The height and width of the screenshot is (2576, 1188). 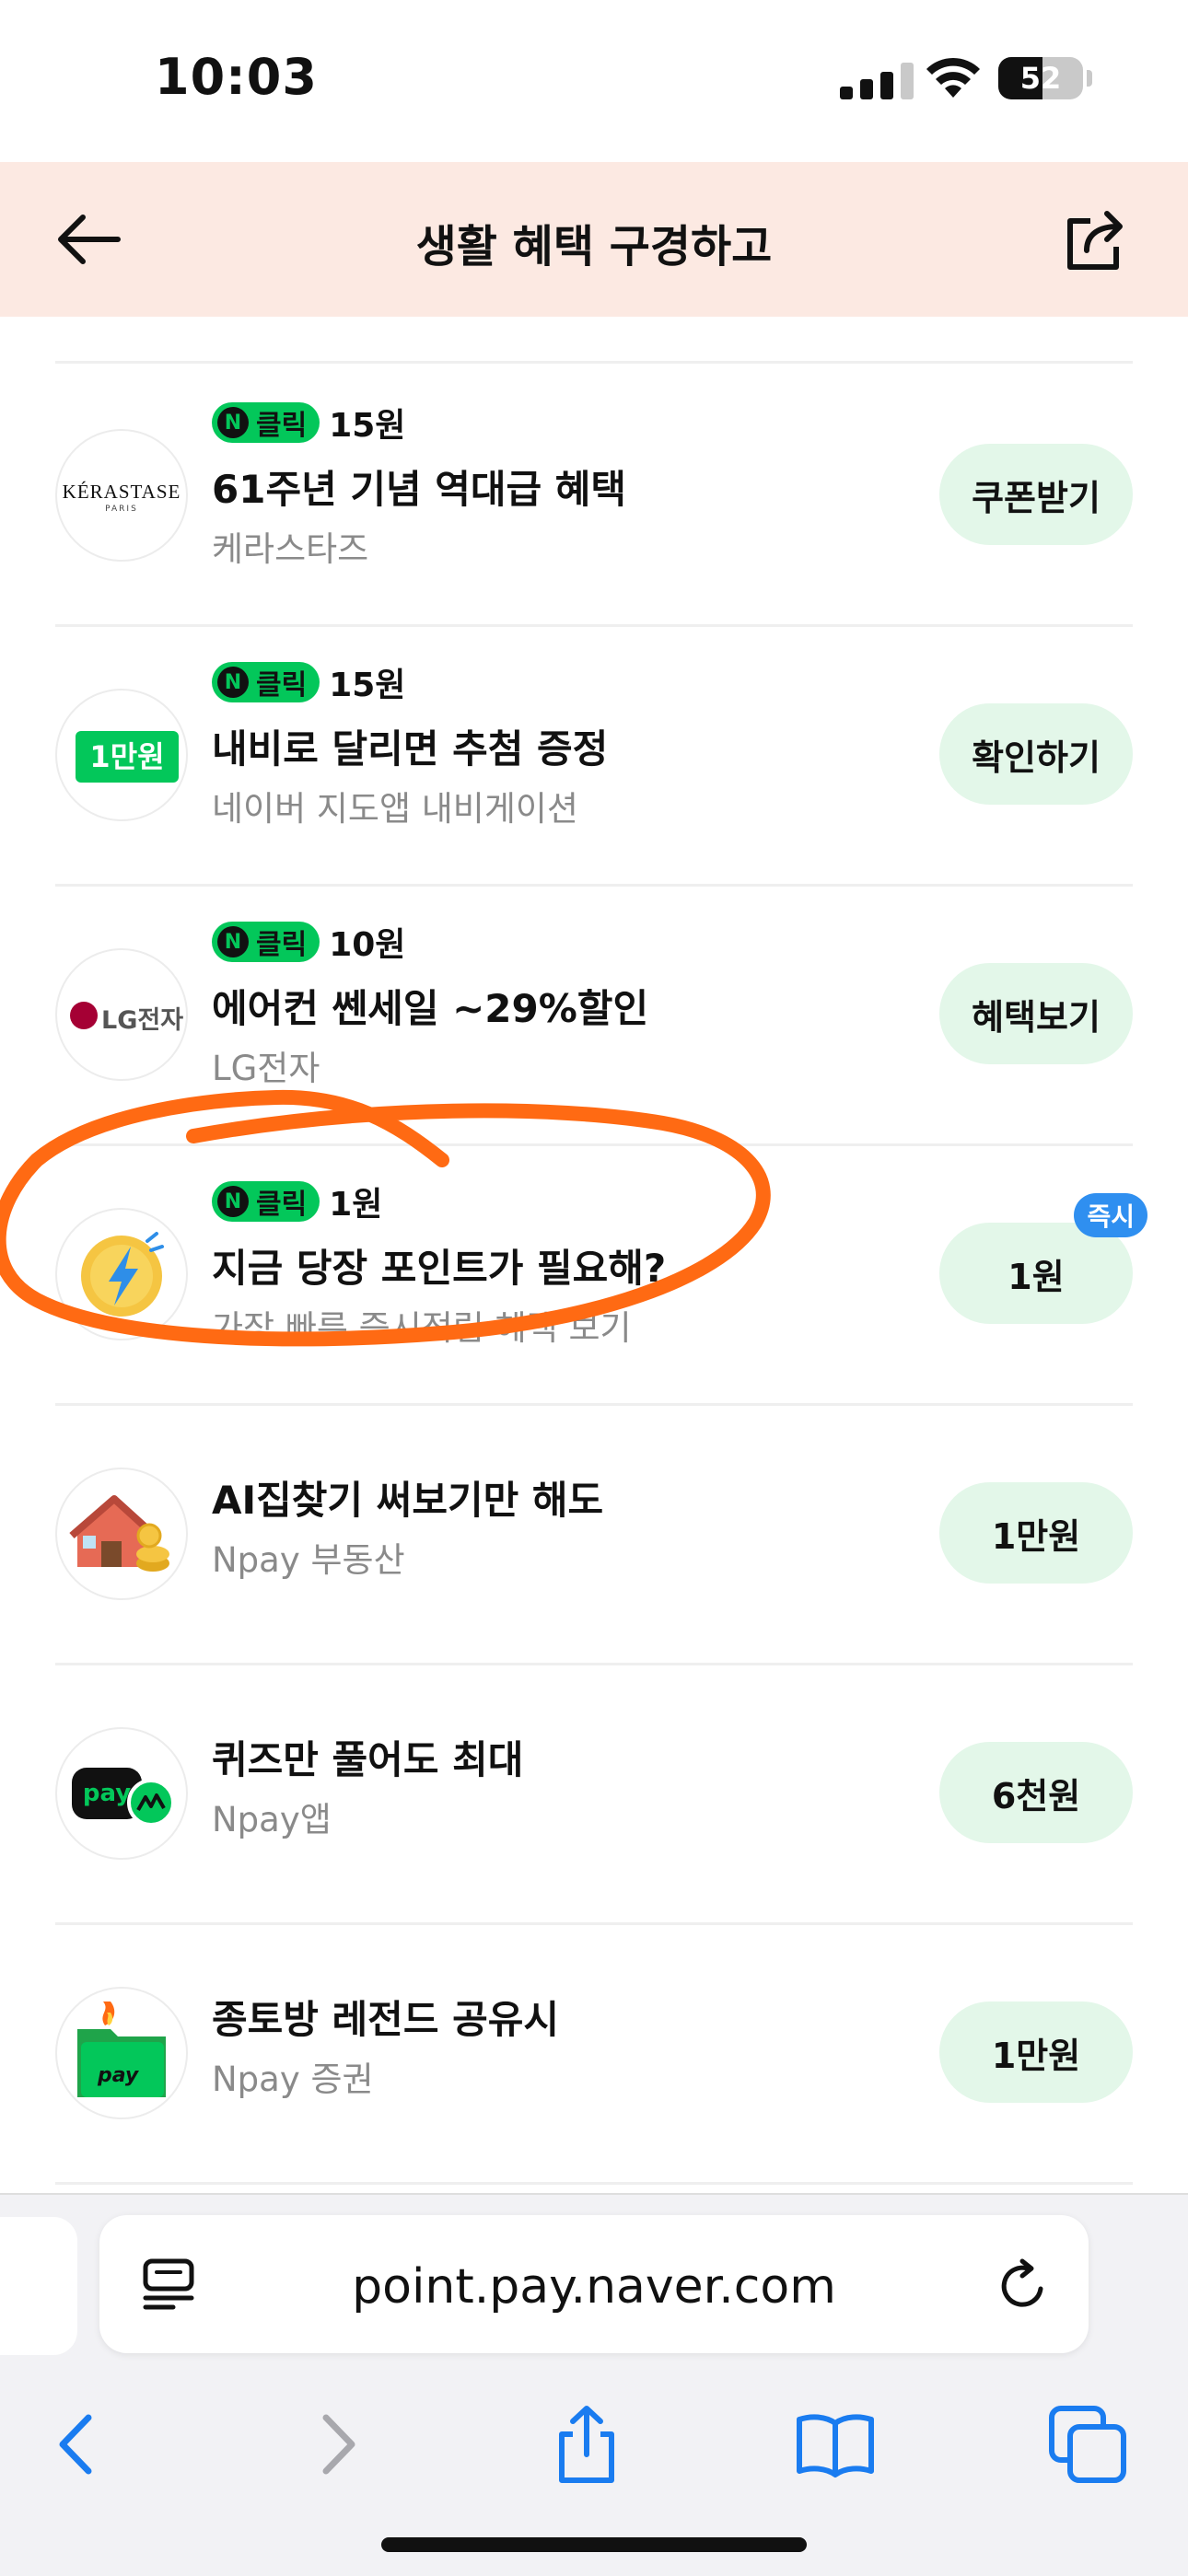 I want to click on reload-icon, so click(x=1024, y=2285).